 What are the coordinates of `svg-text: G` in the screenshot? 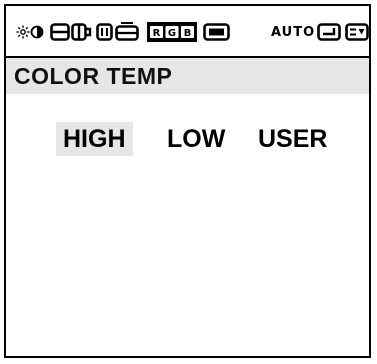 It's located at (172, 33).